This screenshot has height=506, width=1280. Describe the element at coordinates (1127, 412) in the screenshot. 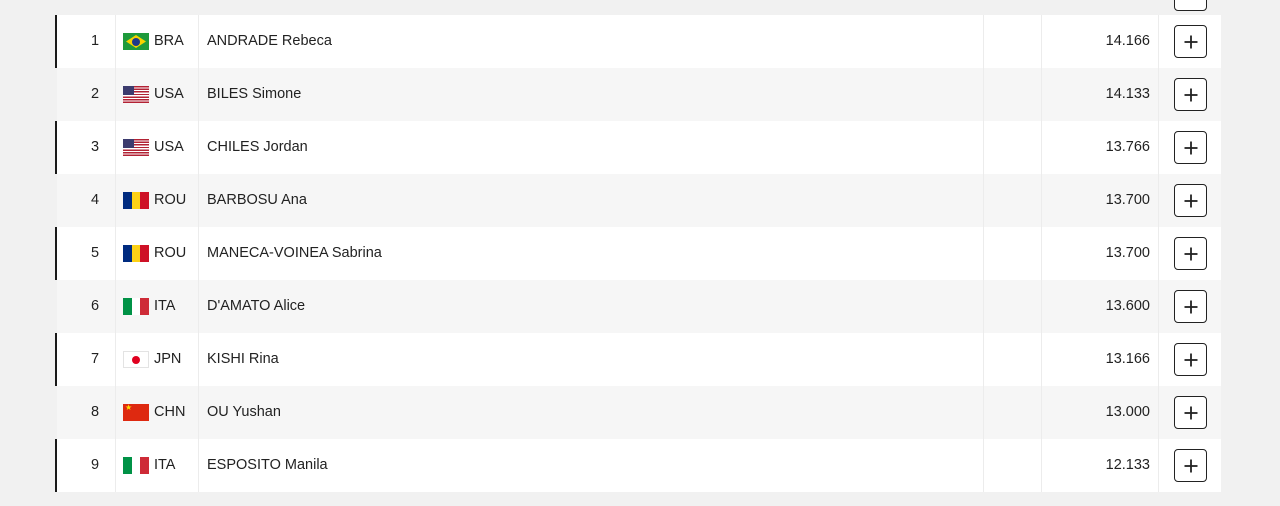

I see `score-cell: 13.000` at that location.